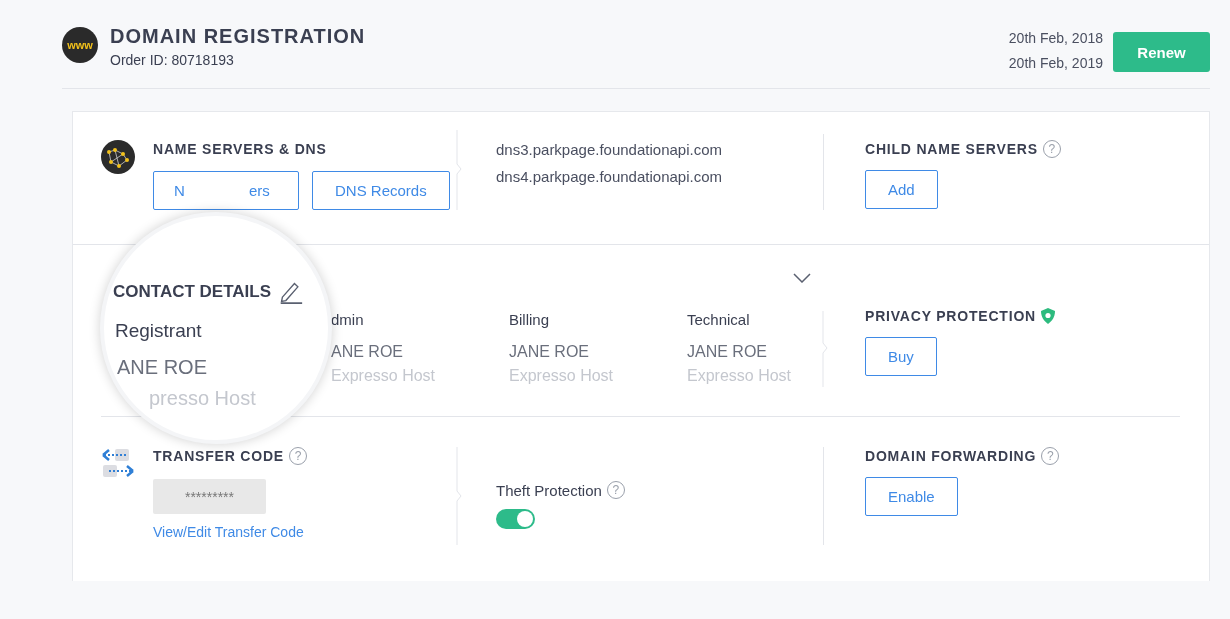  Describe the element at coordinates (901, 189) in the screenshot. I see `add-button: Add` at that location.